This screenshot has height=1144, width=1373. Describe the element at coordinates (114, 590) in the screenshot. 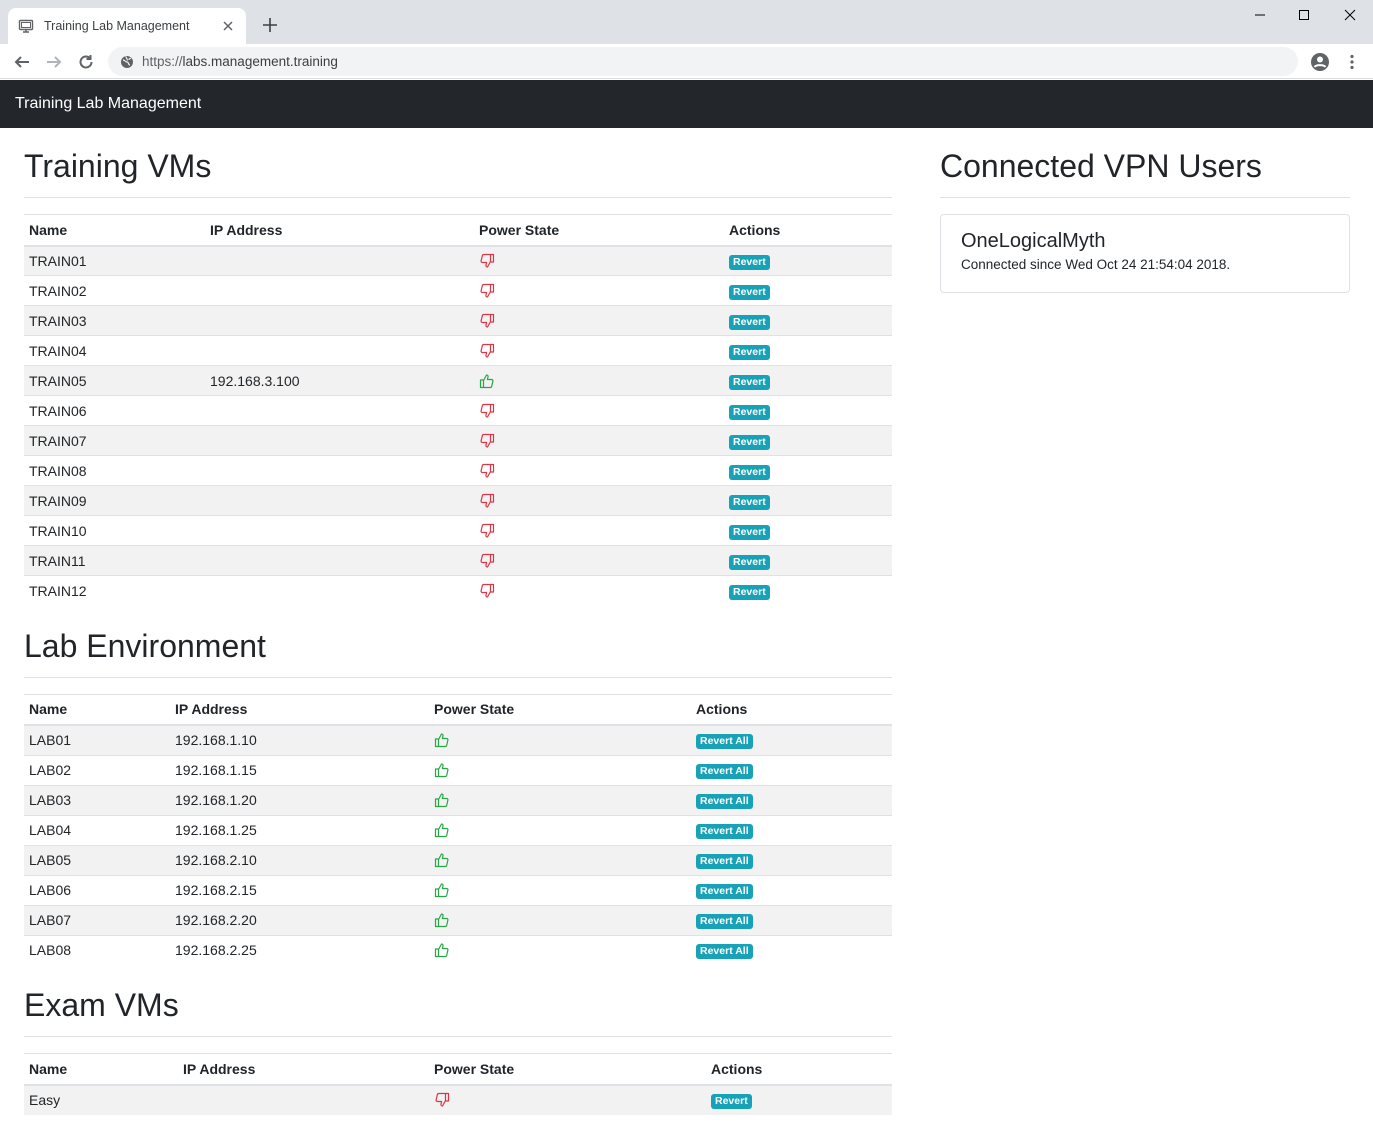

I see `vm-name: TRAIN12` at that location.